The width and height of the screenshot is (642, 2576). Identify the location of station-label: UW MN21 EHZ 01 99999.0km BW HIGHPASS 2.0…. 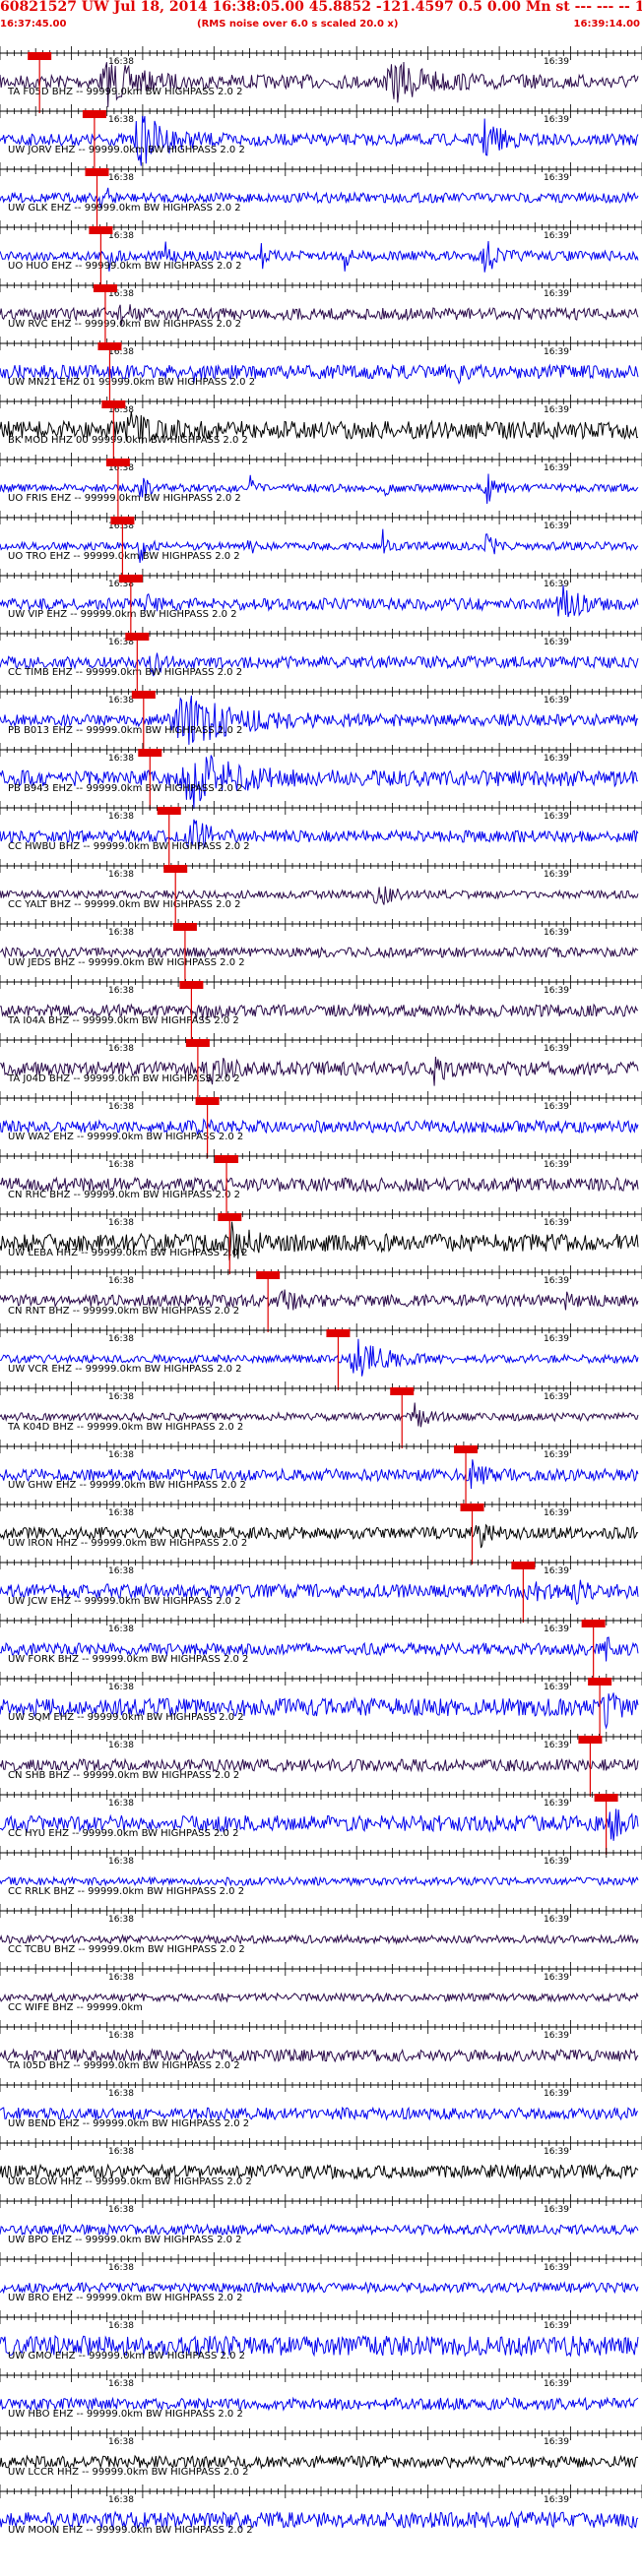
(131, 382).